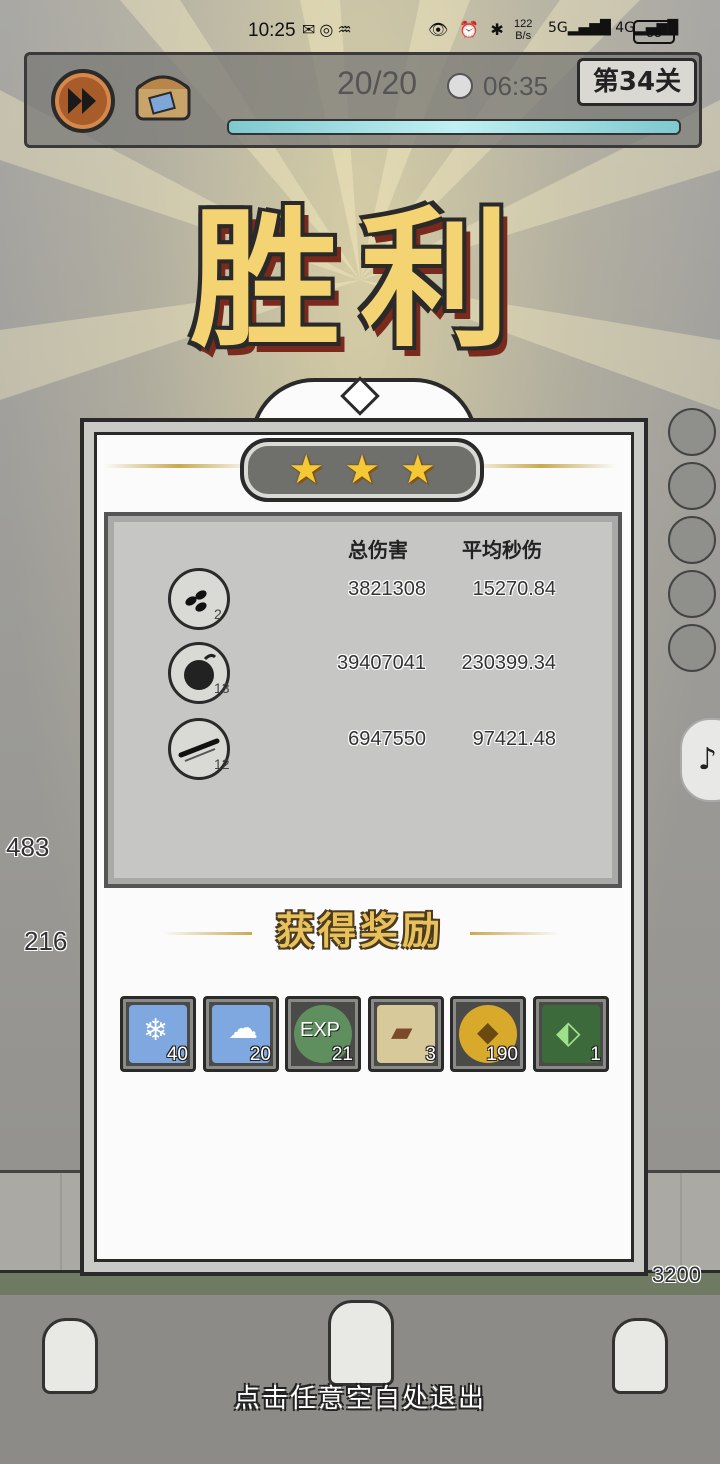  Describe the element at coordinates (387, 739) in the screenshot. I see `total-damage: 6947550` at that location.